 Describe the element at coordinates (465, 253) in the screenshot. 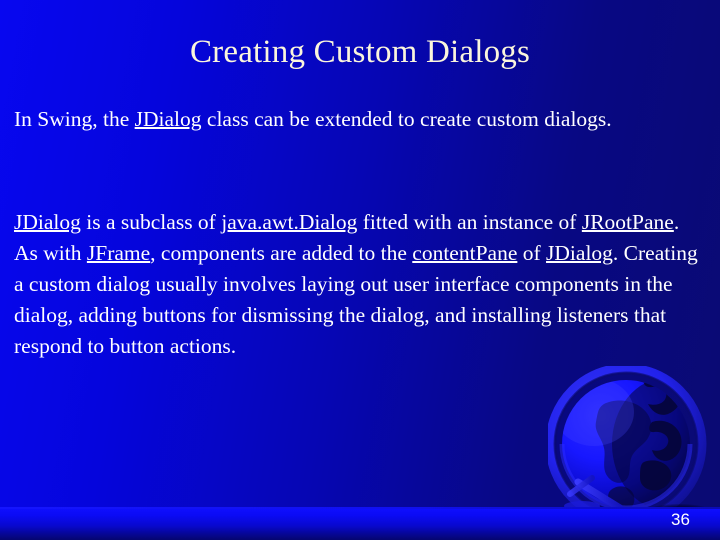

I see `code-term: contentPane` at that location.